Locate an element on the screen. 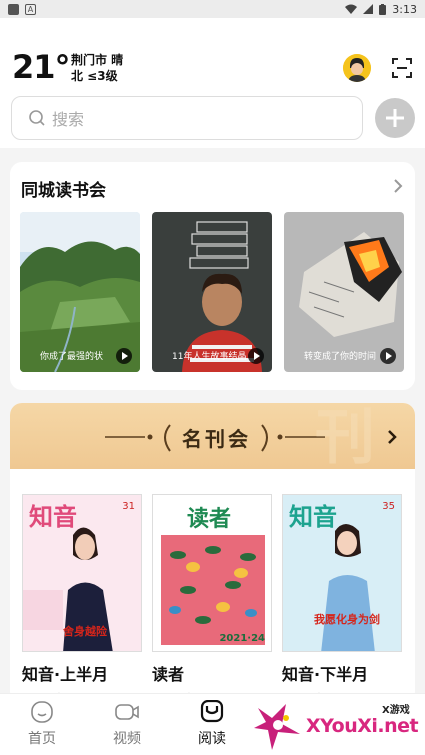 This screenshot has width=425, height=755. svg-text: 舍身越险 is located at coordinates (85, 631).